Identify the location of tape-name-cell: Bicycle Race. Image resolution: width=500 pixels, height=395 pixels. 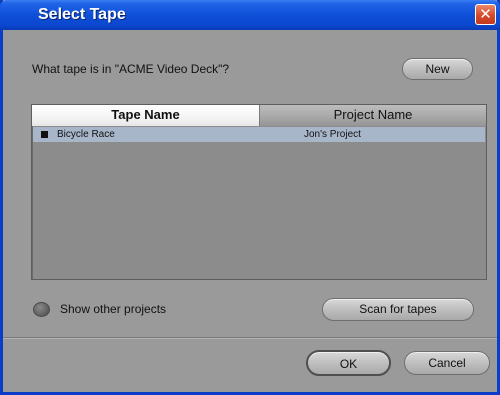
(86, 134).